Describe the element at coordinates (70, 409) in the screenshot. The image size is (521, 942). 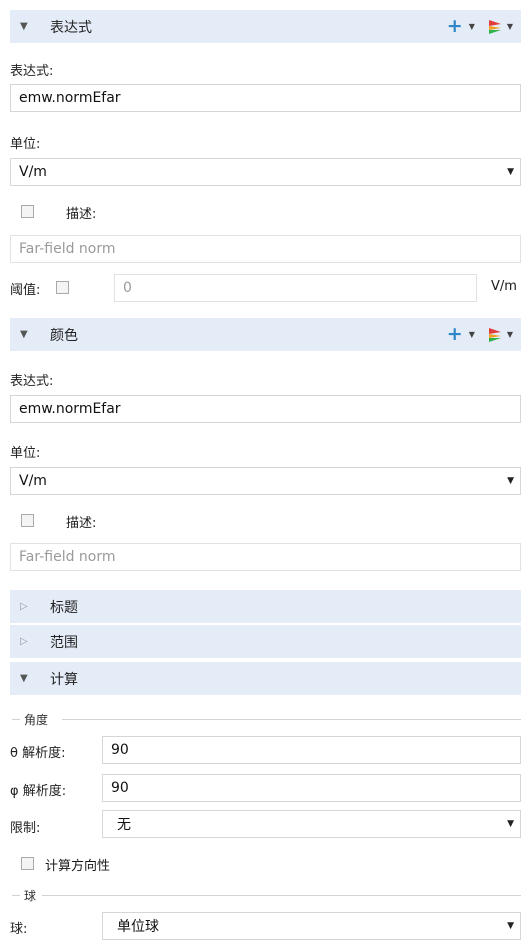
I see `color-expression-value: emw.normEfar` at that location.